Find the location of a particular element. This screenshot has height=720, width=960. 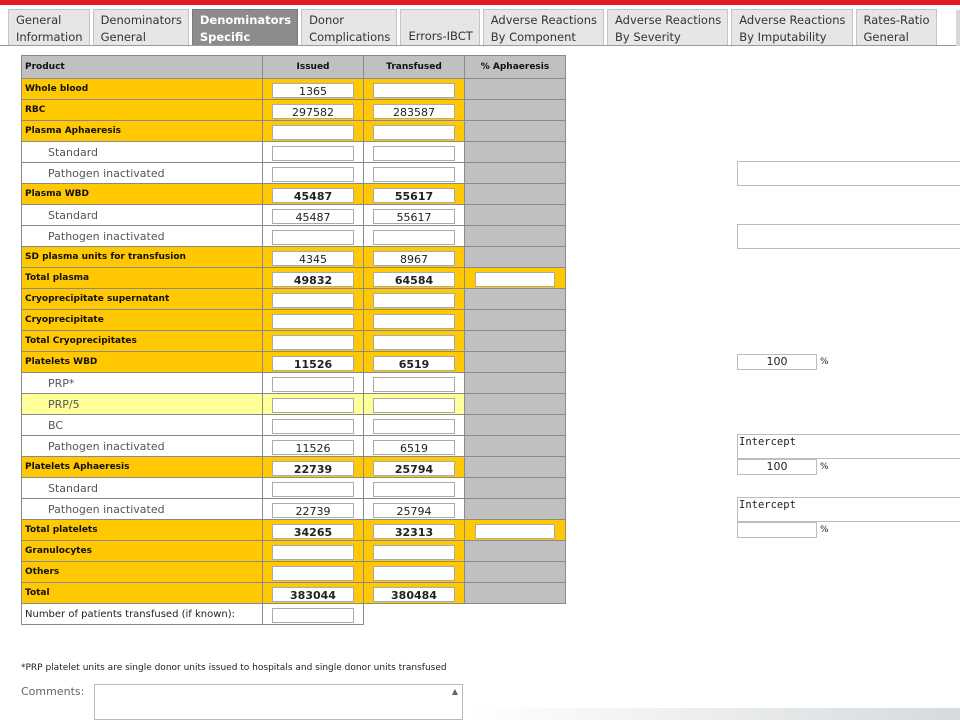

issued-cell: 49832 is located at coordinates (313, 278).